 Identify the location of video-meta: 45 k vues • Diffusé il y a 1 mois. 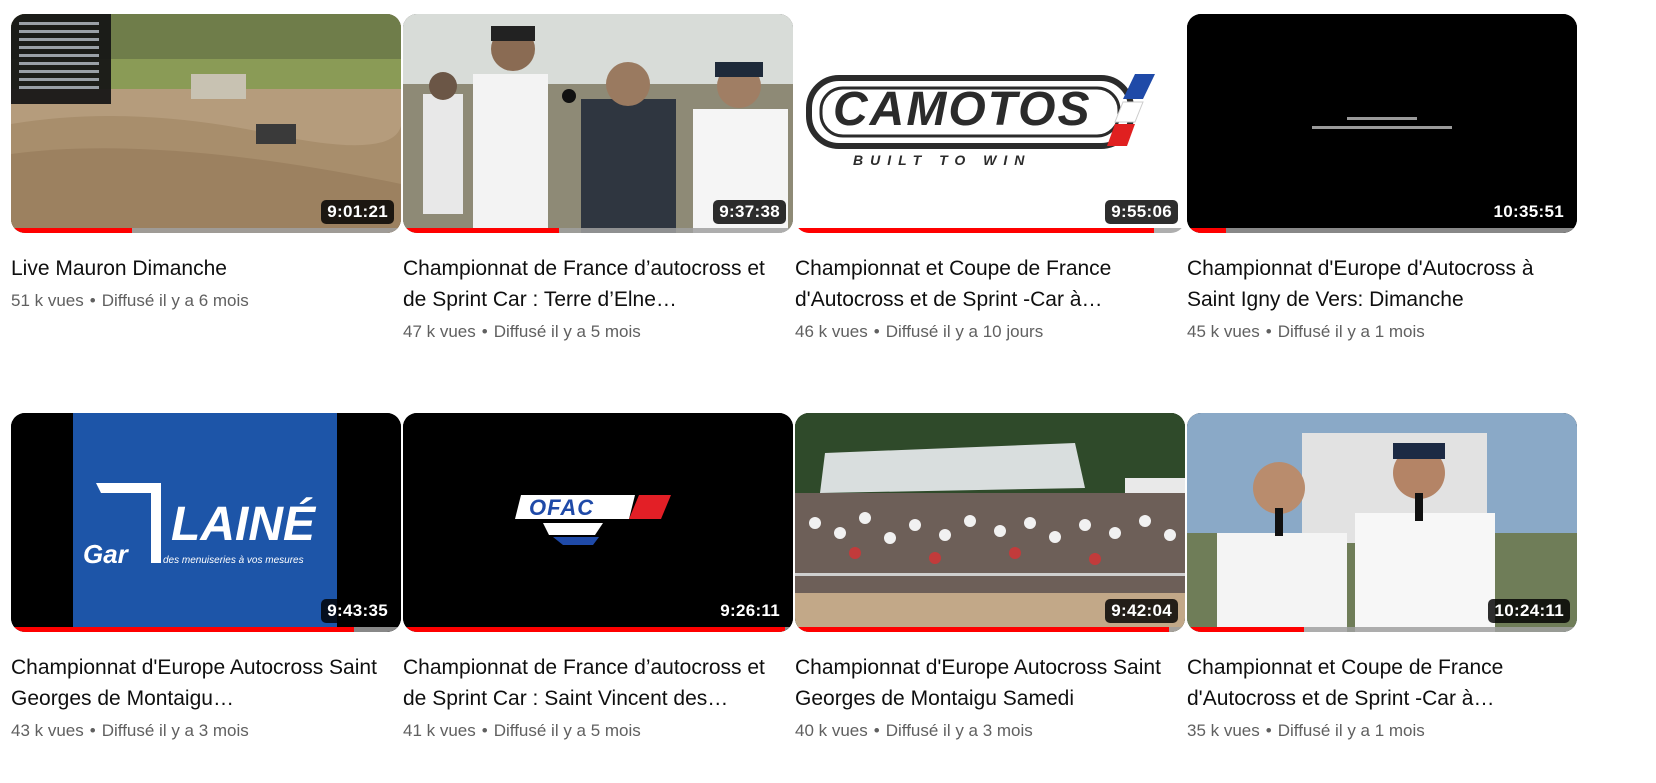
(1306, 331).